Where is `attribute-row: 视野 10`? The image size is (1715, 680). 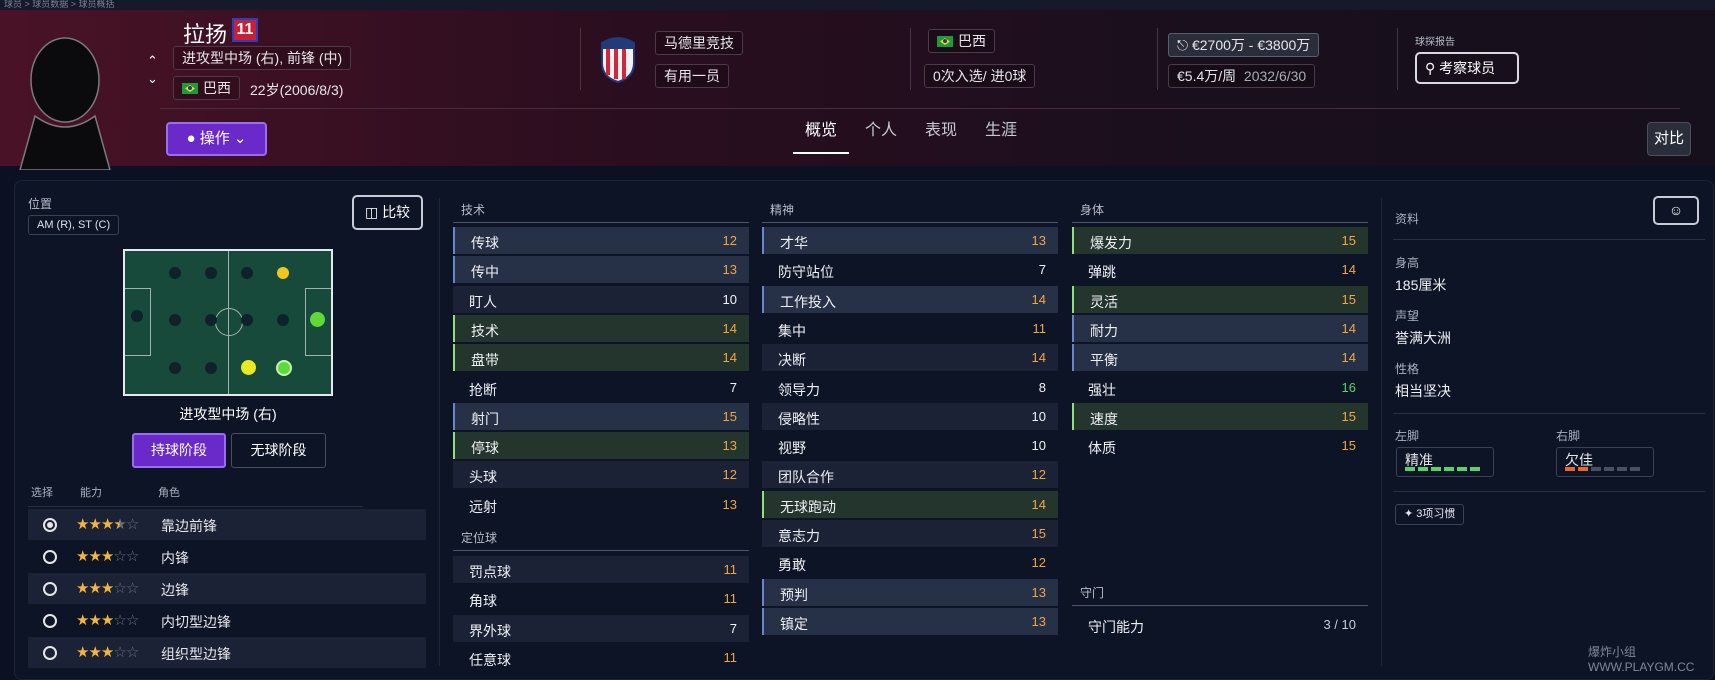
attribute-row: 视野 10 is located at coordinates (910, 445).